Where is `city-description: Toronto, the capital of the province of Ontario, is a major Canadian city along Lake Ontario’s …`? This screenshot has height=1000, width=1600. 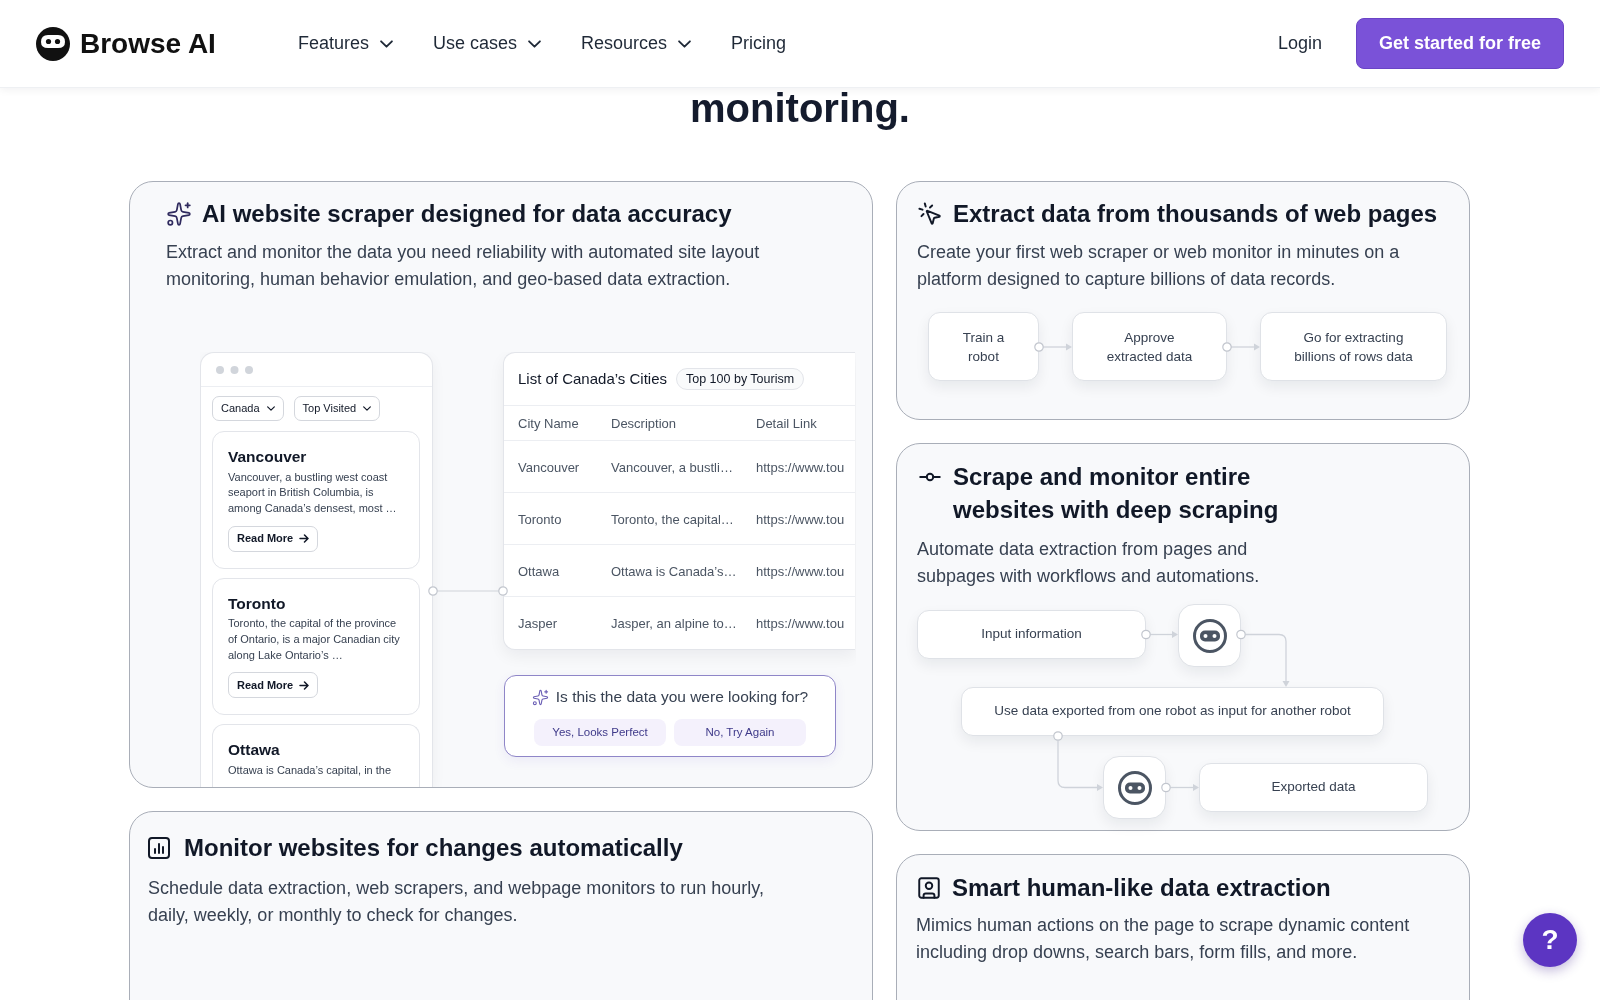 city-description: Toronto, the capital of the province of Ontario, is a major Canadian city along Lake Ontario’s … is located at coordinates (314, 639).